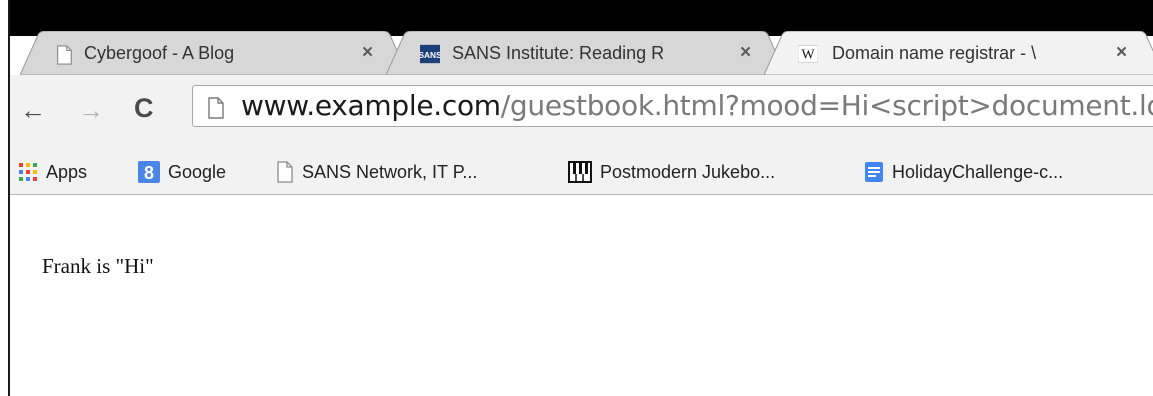  What do you see at coordinates (98, 266) in the screenshot?
I see `guestbook-message: Frank is "Hi"` at bounding box center [98, 266].